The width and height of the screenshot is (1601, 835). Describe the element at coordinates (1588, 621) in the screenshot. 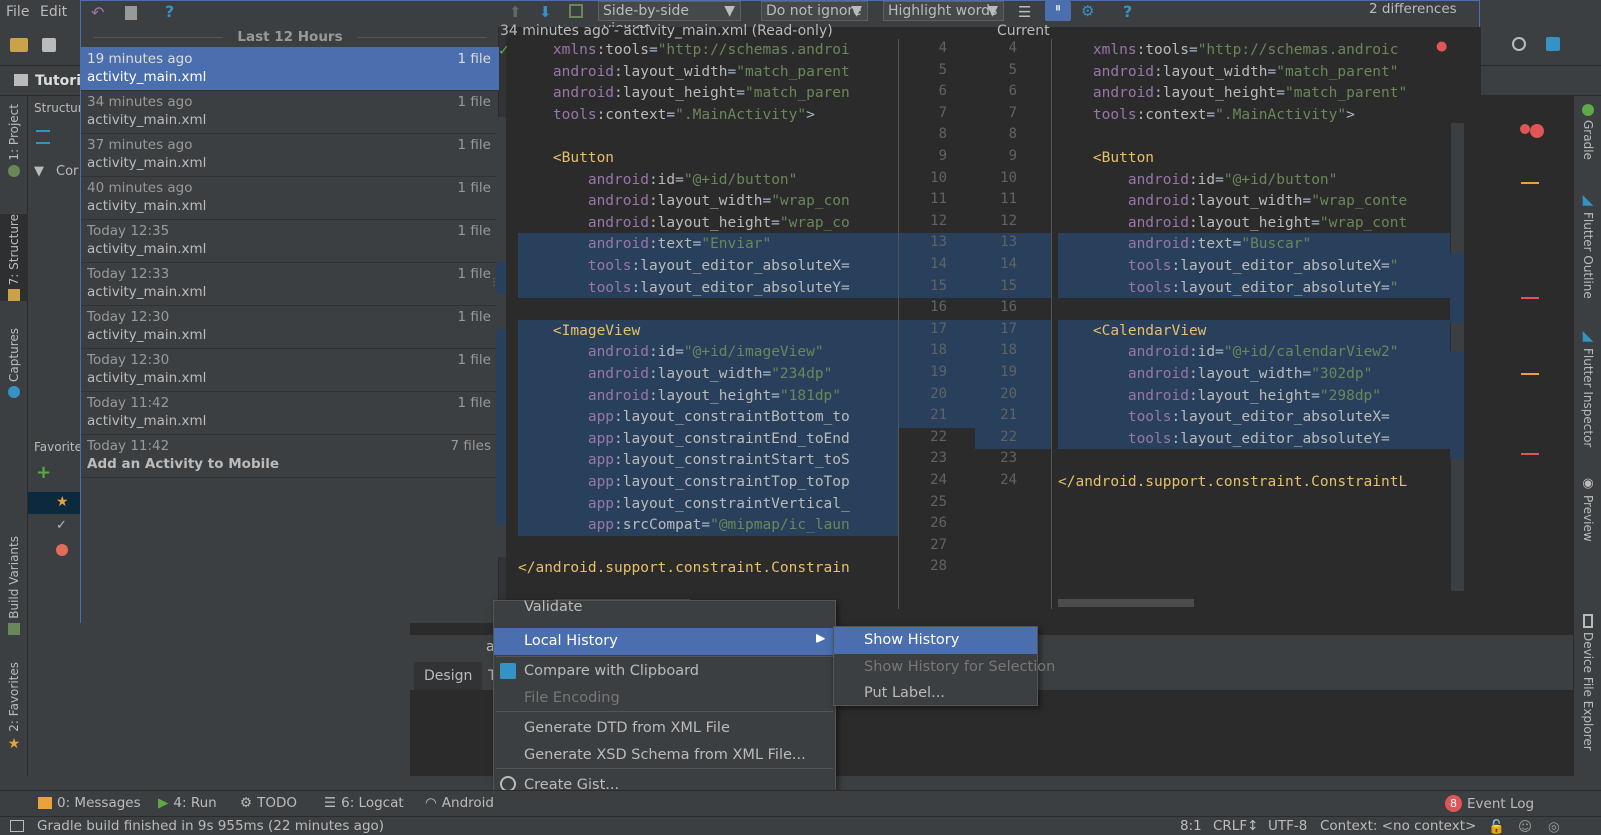

I see `device-icon` at that location.